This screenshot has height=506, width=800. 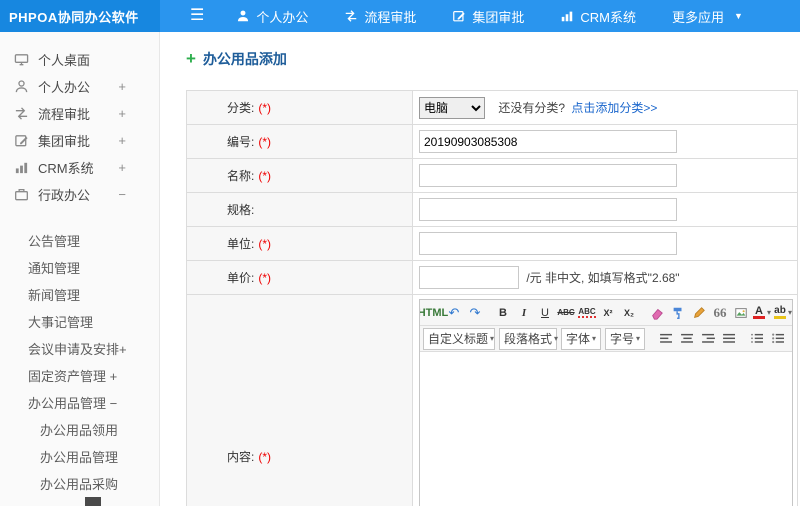 What do you see at coordinates (243, 16) in the screenshot?
I see `person-icon` at bounding box center [243, 16].